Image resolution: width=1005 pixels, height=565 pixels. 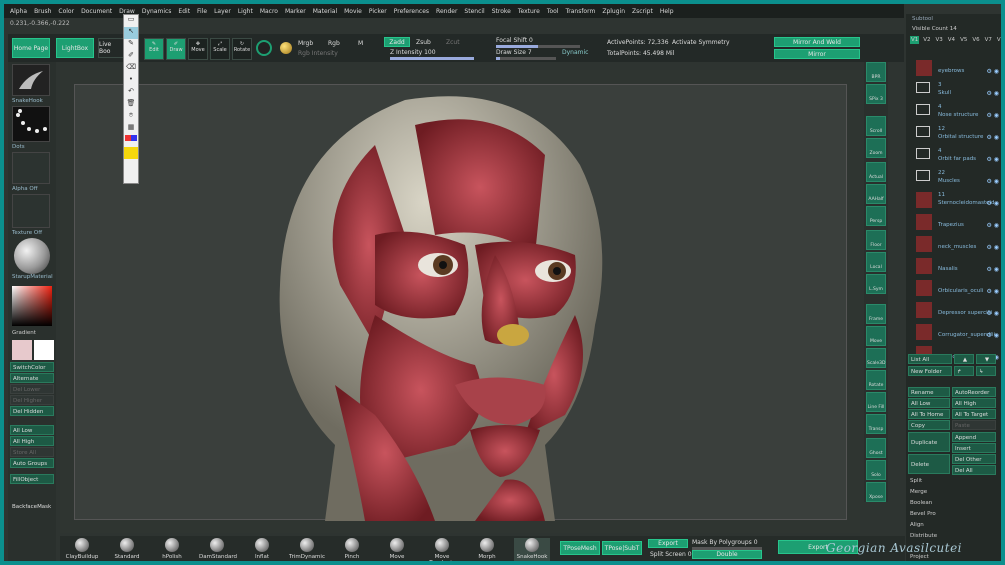 I want to click on all-to-home-button: All To Home, so click(x=929, y=414).